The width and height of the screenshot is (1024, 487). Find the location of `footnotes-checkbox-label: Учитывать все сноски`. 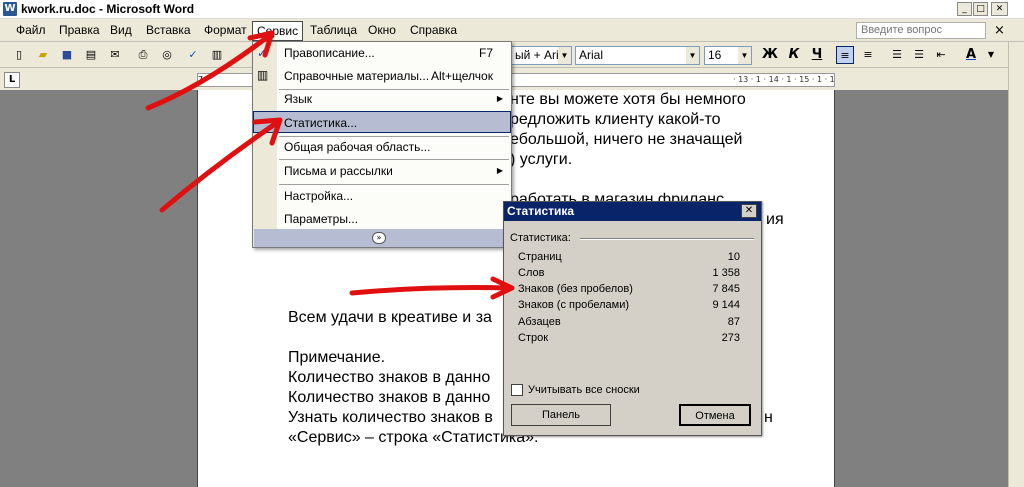

footnotes-checkbox-label: Учитывать все сноски is located at coordinates (584, 390).